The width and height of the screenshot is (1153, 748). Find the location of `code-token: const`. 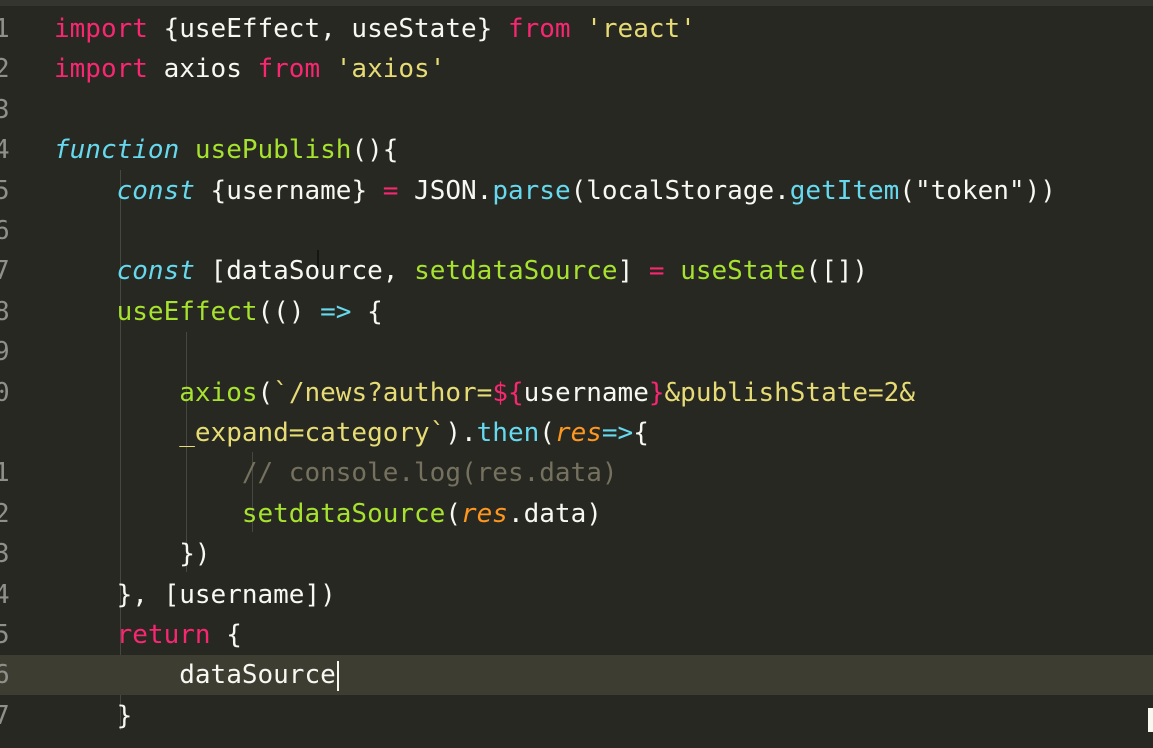

code-token: const is located at coordinates (155, 271).